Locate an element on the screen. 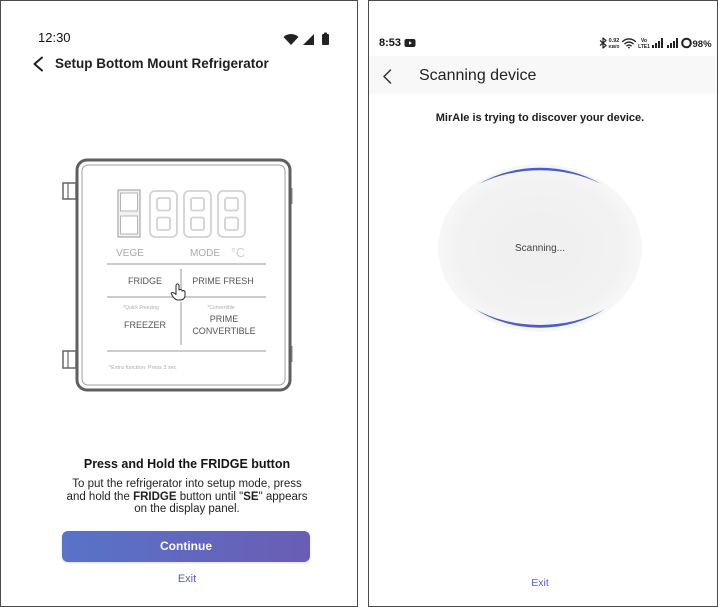 The image size is (718, 607). convertible-note: *Convertible is located at coordinates (220, 308).